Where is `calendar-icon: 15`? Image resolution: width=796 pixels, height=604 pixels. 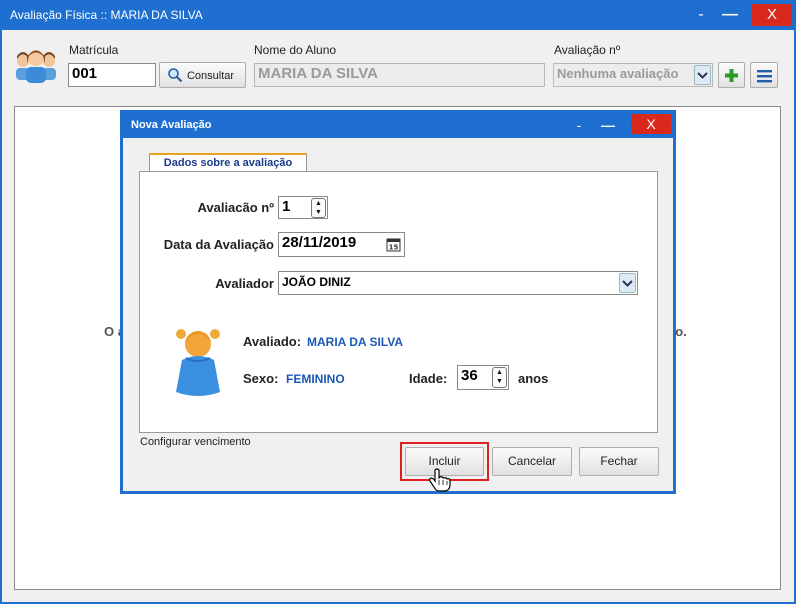 calendar-icon: 15 is located at coordinates (393, 244).